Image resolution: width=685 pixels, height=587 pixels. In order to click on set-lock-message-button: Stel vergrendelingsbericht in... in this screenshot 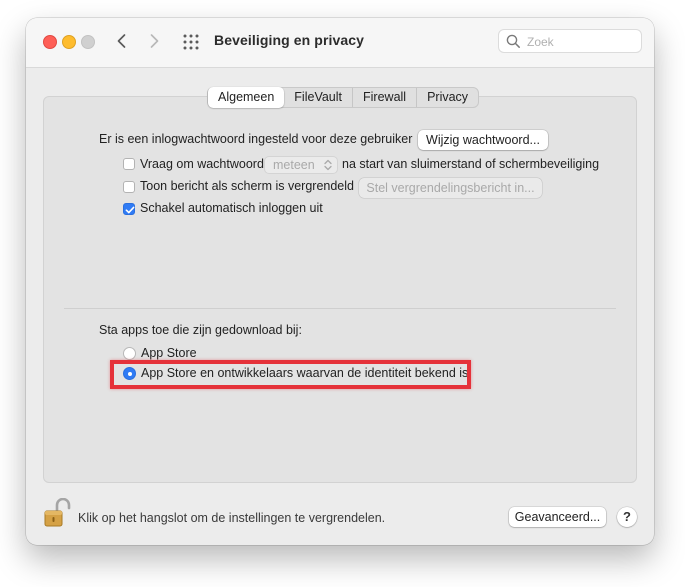, I will do `click(450, 188)`.